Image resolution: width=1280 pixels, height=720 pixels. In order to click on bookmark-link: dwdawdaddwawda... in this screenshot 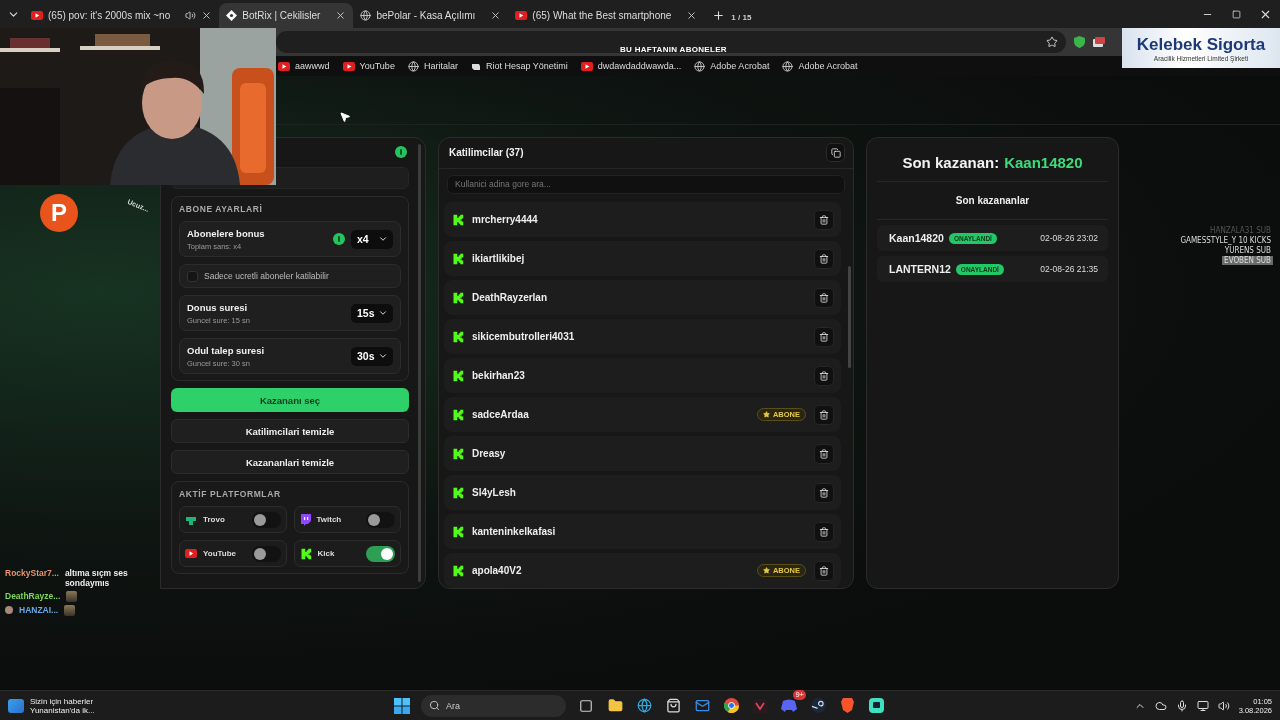, I will do `click(631, 66)`.